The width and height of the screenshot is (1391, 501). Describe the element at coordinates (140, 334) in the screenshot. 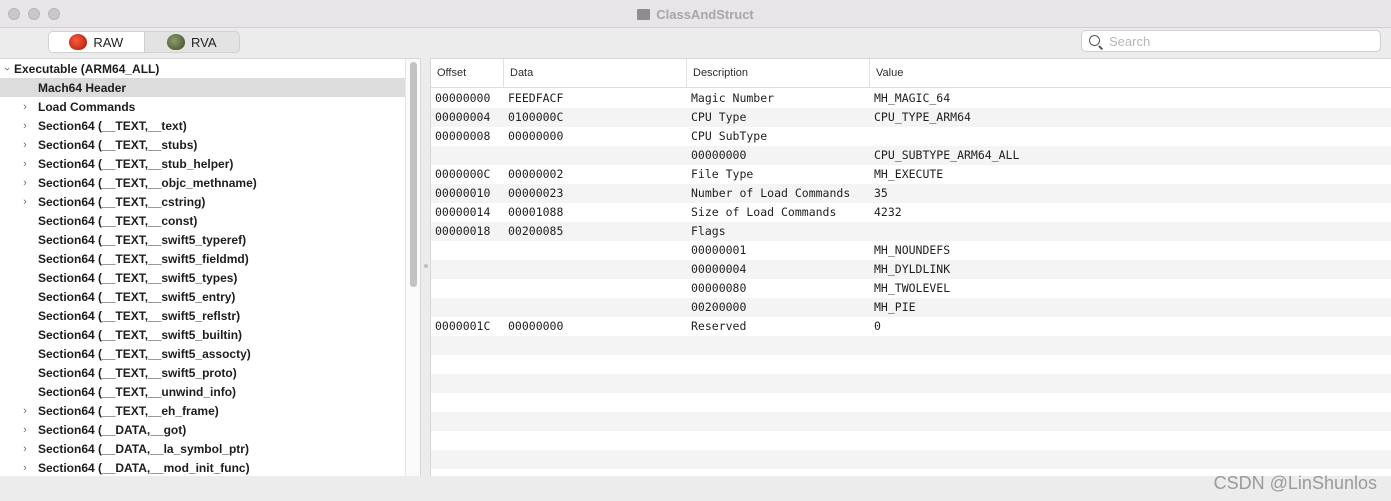

I see `tree-item-label: Section64 (__TEXT,__swift5_builtin)` at that location.